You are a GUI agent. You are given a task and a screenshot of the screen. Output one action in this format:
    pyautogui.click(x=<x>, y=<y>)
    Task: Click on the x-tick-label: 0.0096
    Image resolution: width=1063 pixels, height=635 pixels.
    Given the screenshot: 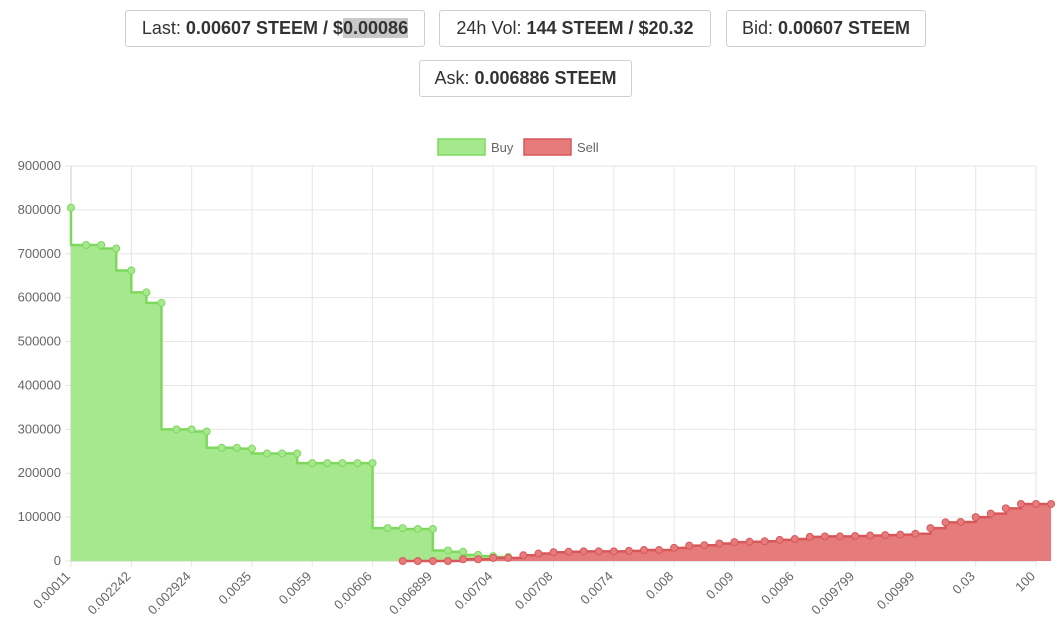 What is the action you would take?
    pyautogui.click(x=777, y=588)
    